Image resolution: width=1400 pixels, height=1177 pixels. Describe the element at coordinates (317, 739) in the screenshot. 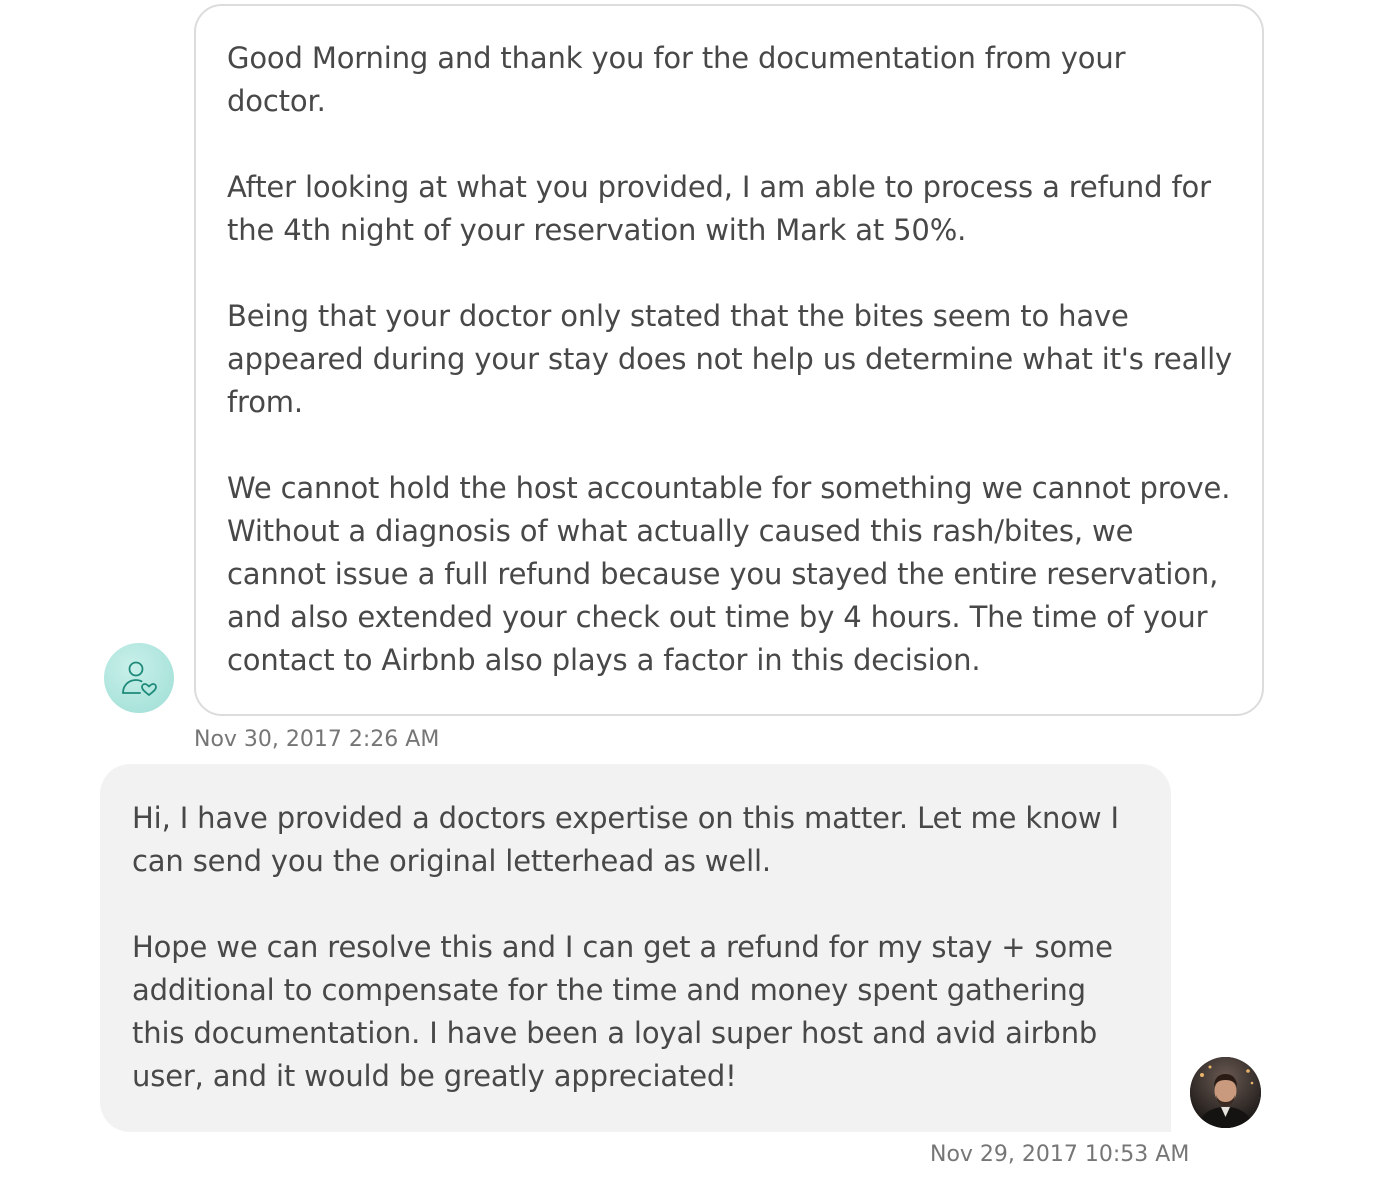

I see `message-timestamp: Nov 30, 2017 2:26 AM` at that location.